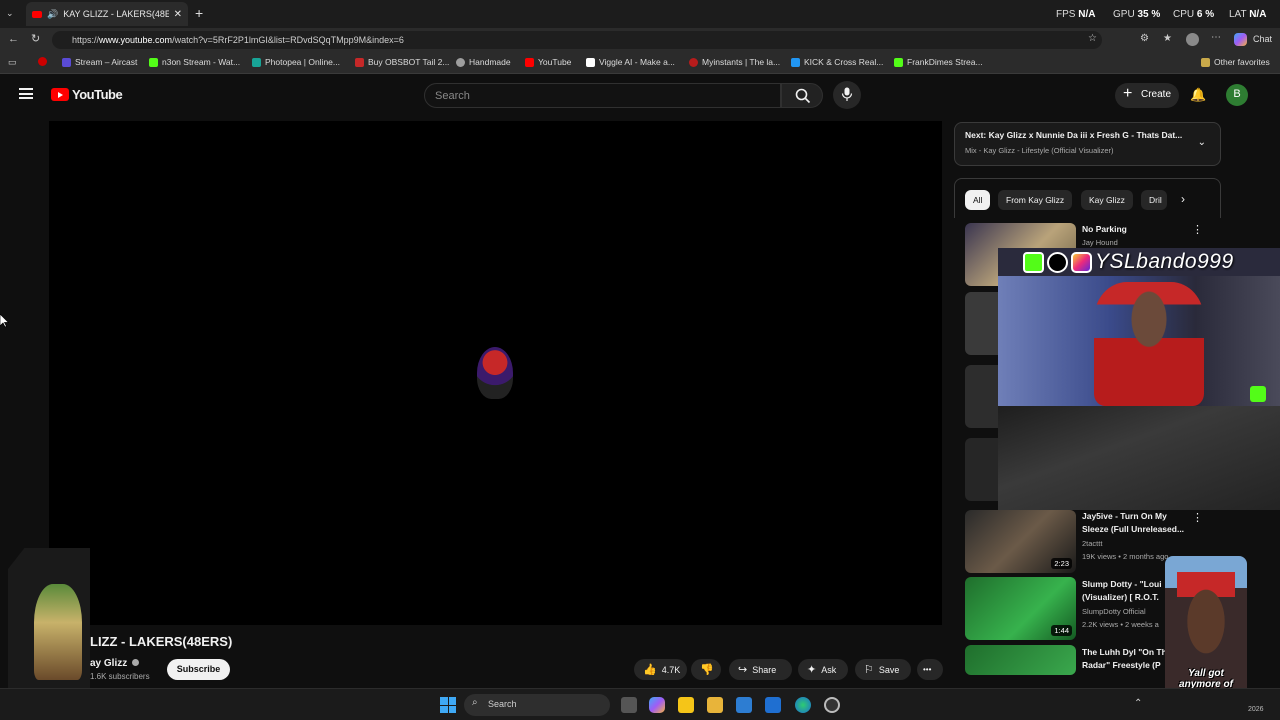  I want to click on file-explorer-icon, so click(715, 705).